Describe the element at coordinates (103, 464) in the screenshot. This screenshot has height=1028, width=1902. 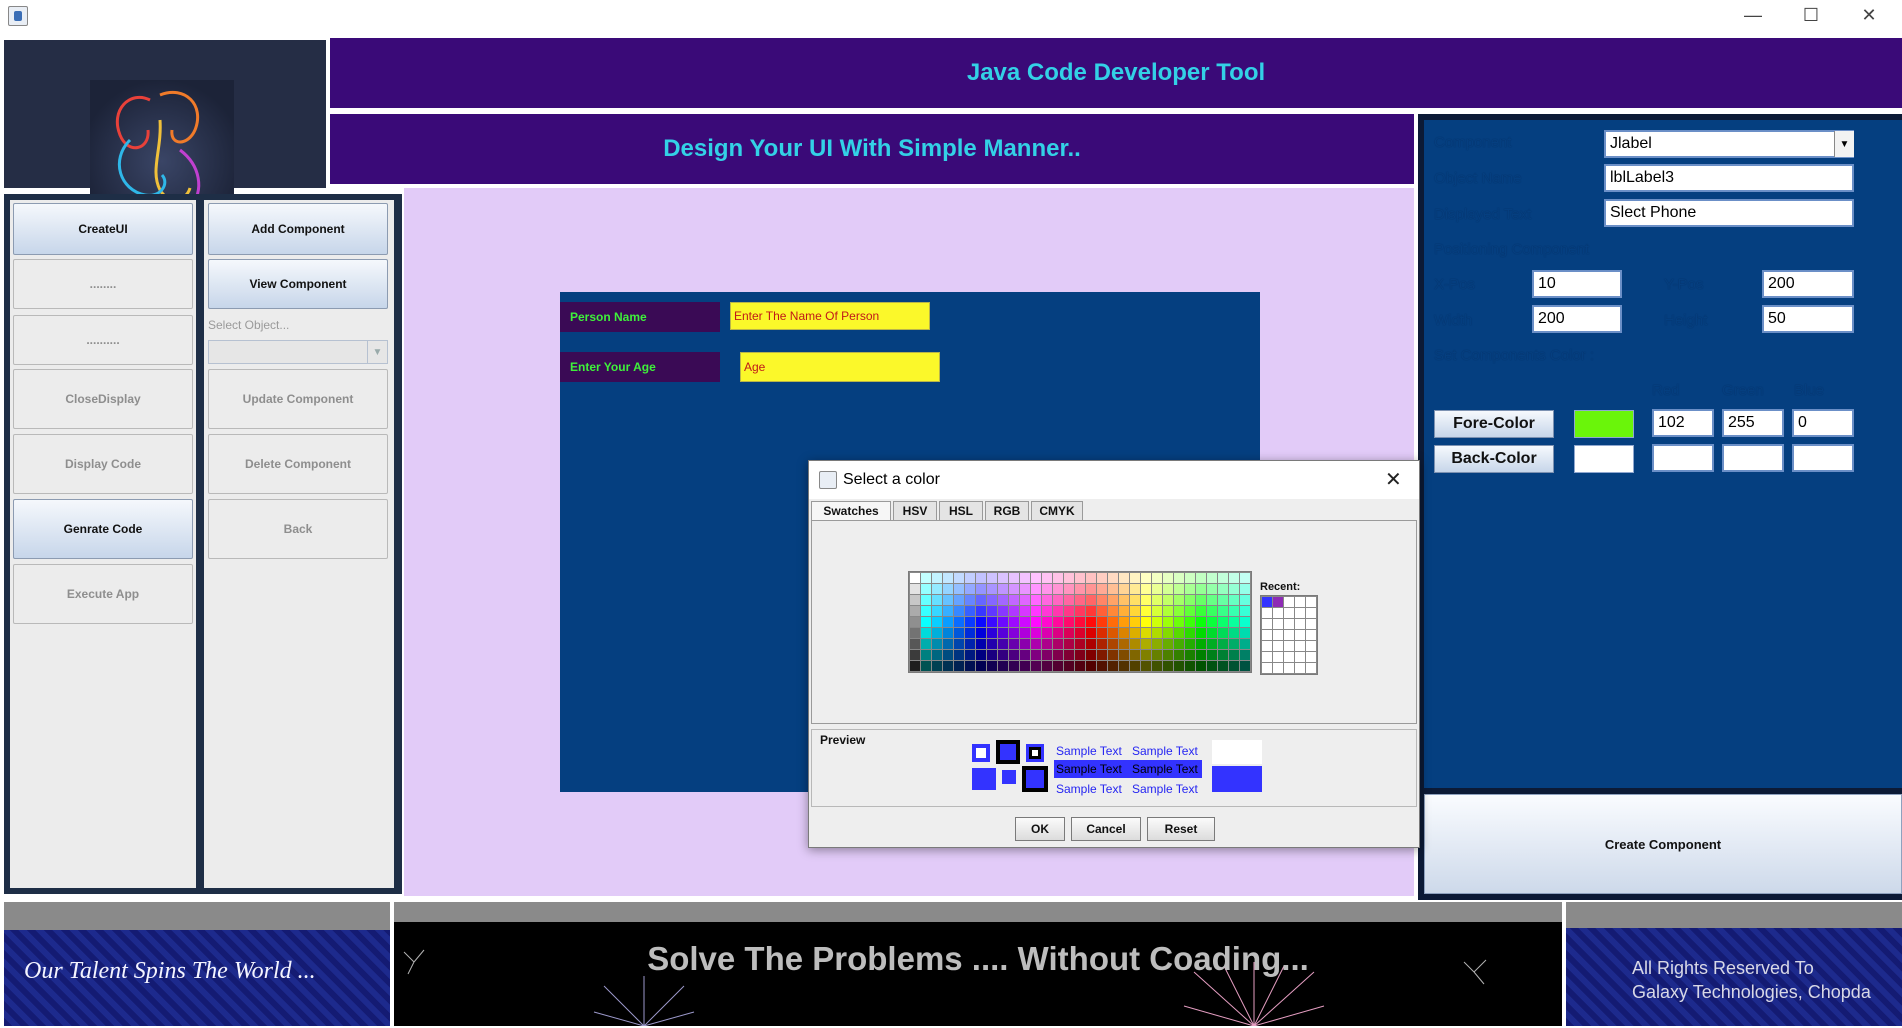
I see `display-code-button: Display Code` at that location.